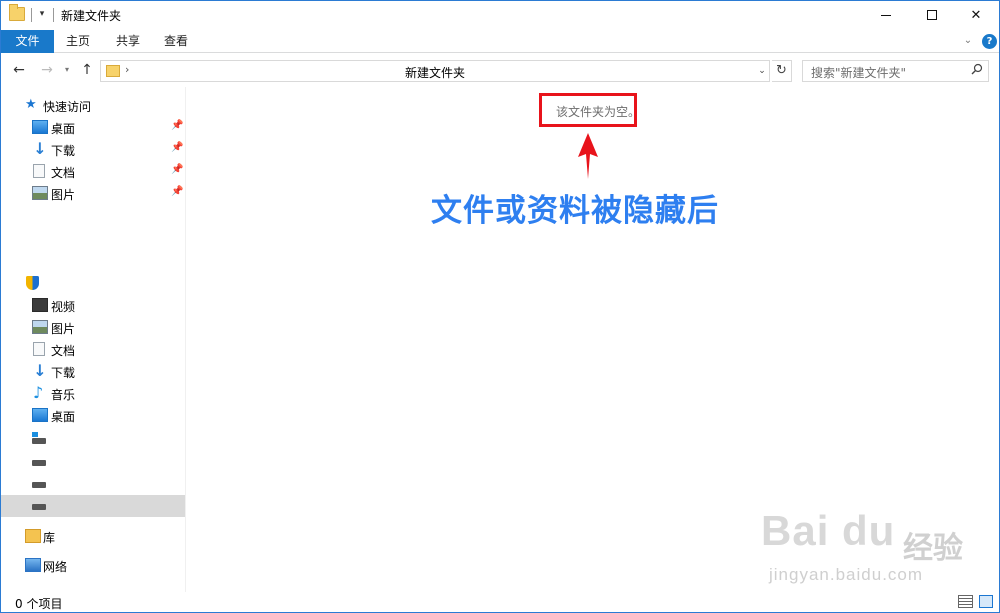 The height and width of the screenshot is (613, 1000). Describe the element at coordinates (39, 604) in the screenshot. I see `item-count: 0 个项目` at that location.